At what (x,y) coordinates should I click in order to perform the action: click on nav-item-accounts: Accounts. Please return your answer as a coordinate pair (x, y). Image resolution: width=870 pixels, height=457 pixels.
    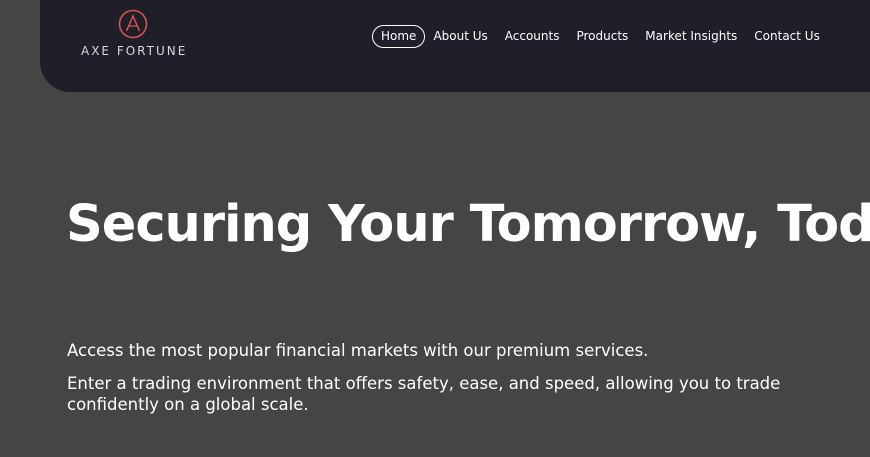
    Looking at the image, I should click on (532, 36).